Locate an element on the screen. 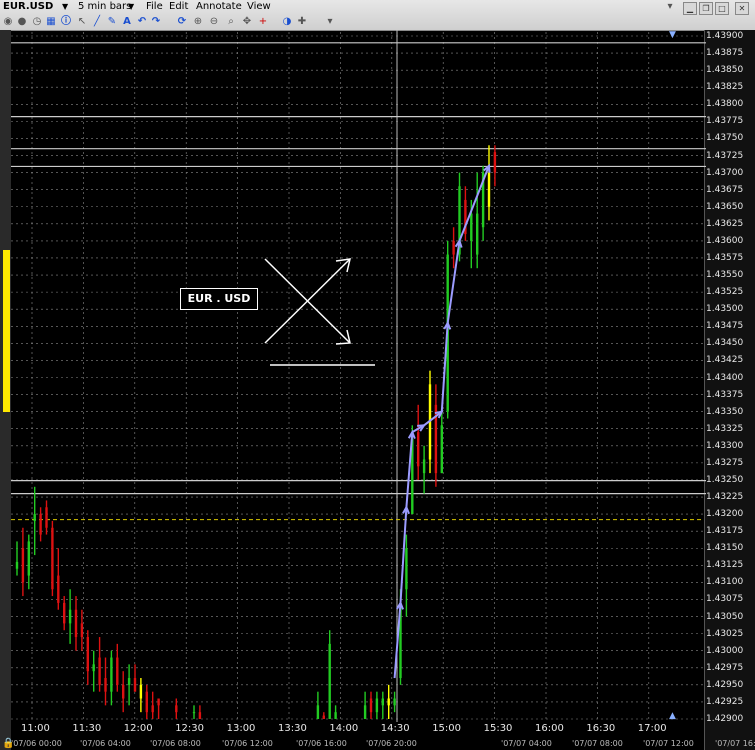 The height and width of the screenshot is (750, 755). date-tick-label: '07/06 00:00 is located at coordinates (36, 743).